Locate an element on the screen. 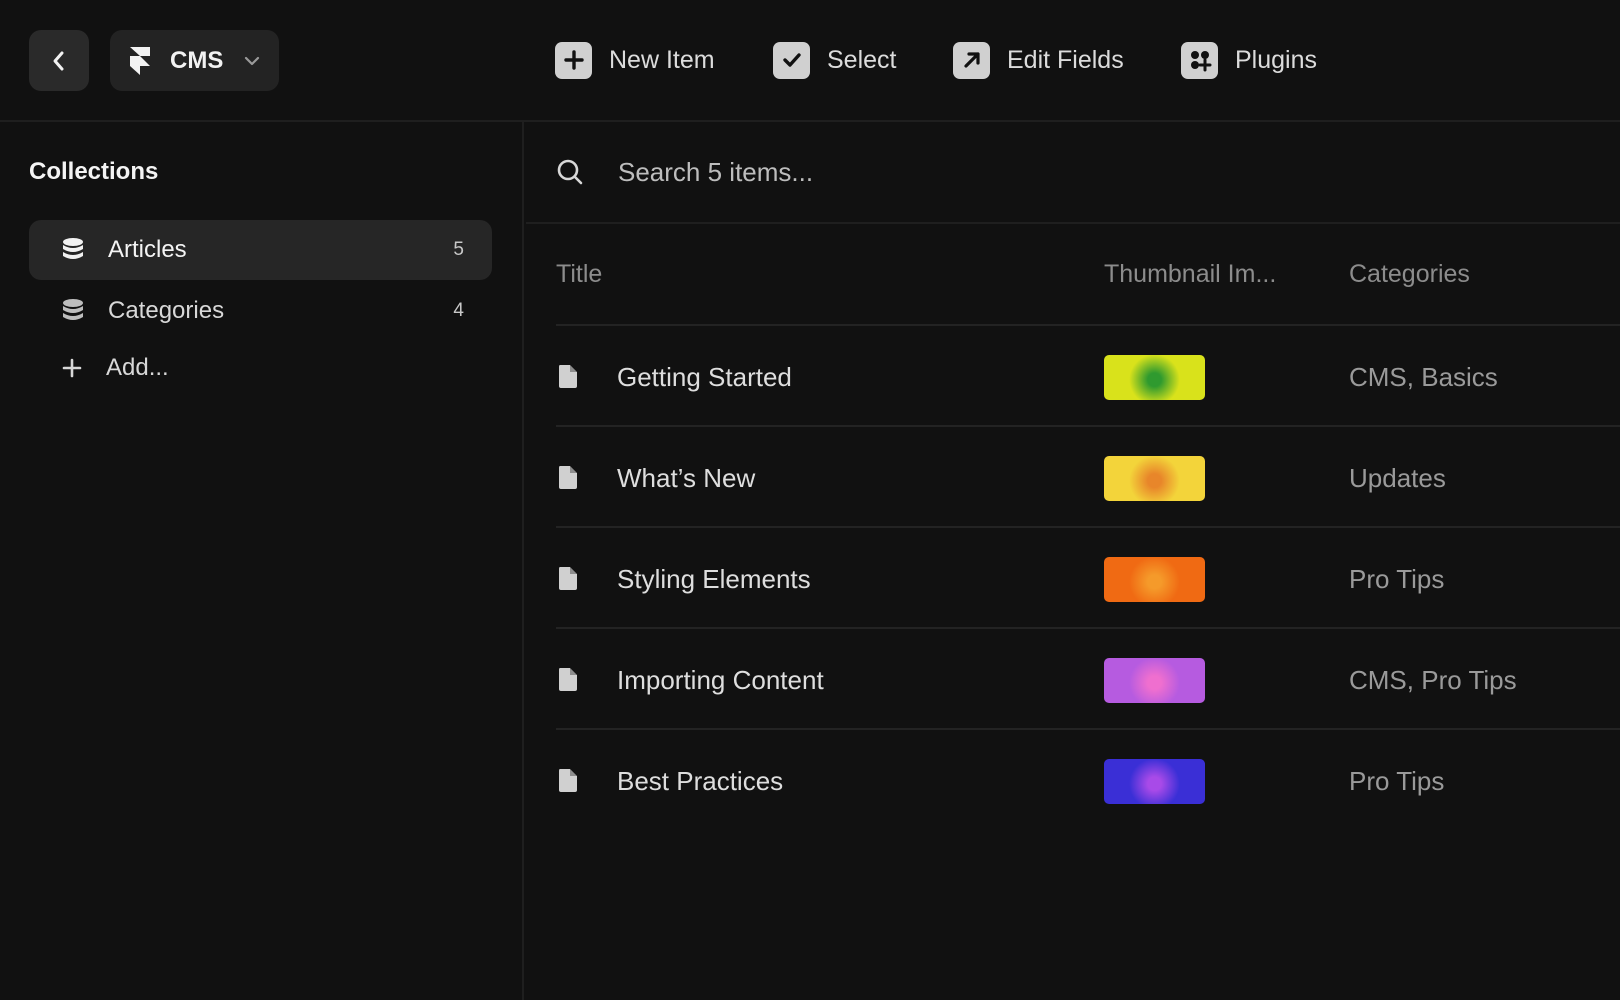 The height and width of the screenshot is (1000, 1620). check-square-icon is located at coordinates (791, 60).